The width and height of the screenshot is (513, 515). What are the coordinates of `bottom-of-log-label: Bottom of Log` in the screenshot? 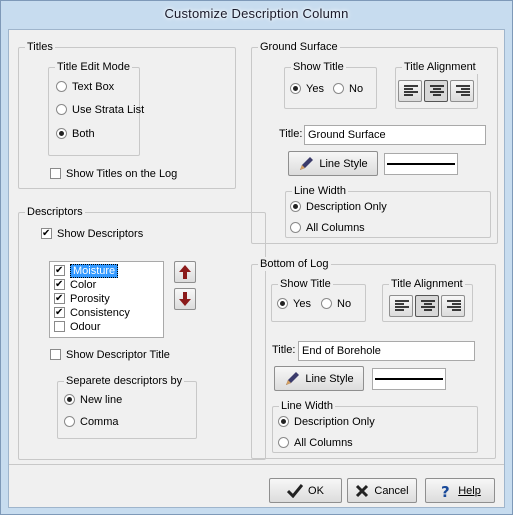 It's located at (294, 264).